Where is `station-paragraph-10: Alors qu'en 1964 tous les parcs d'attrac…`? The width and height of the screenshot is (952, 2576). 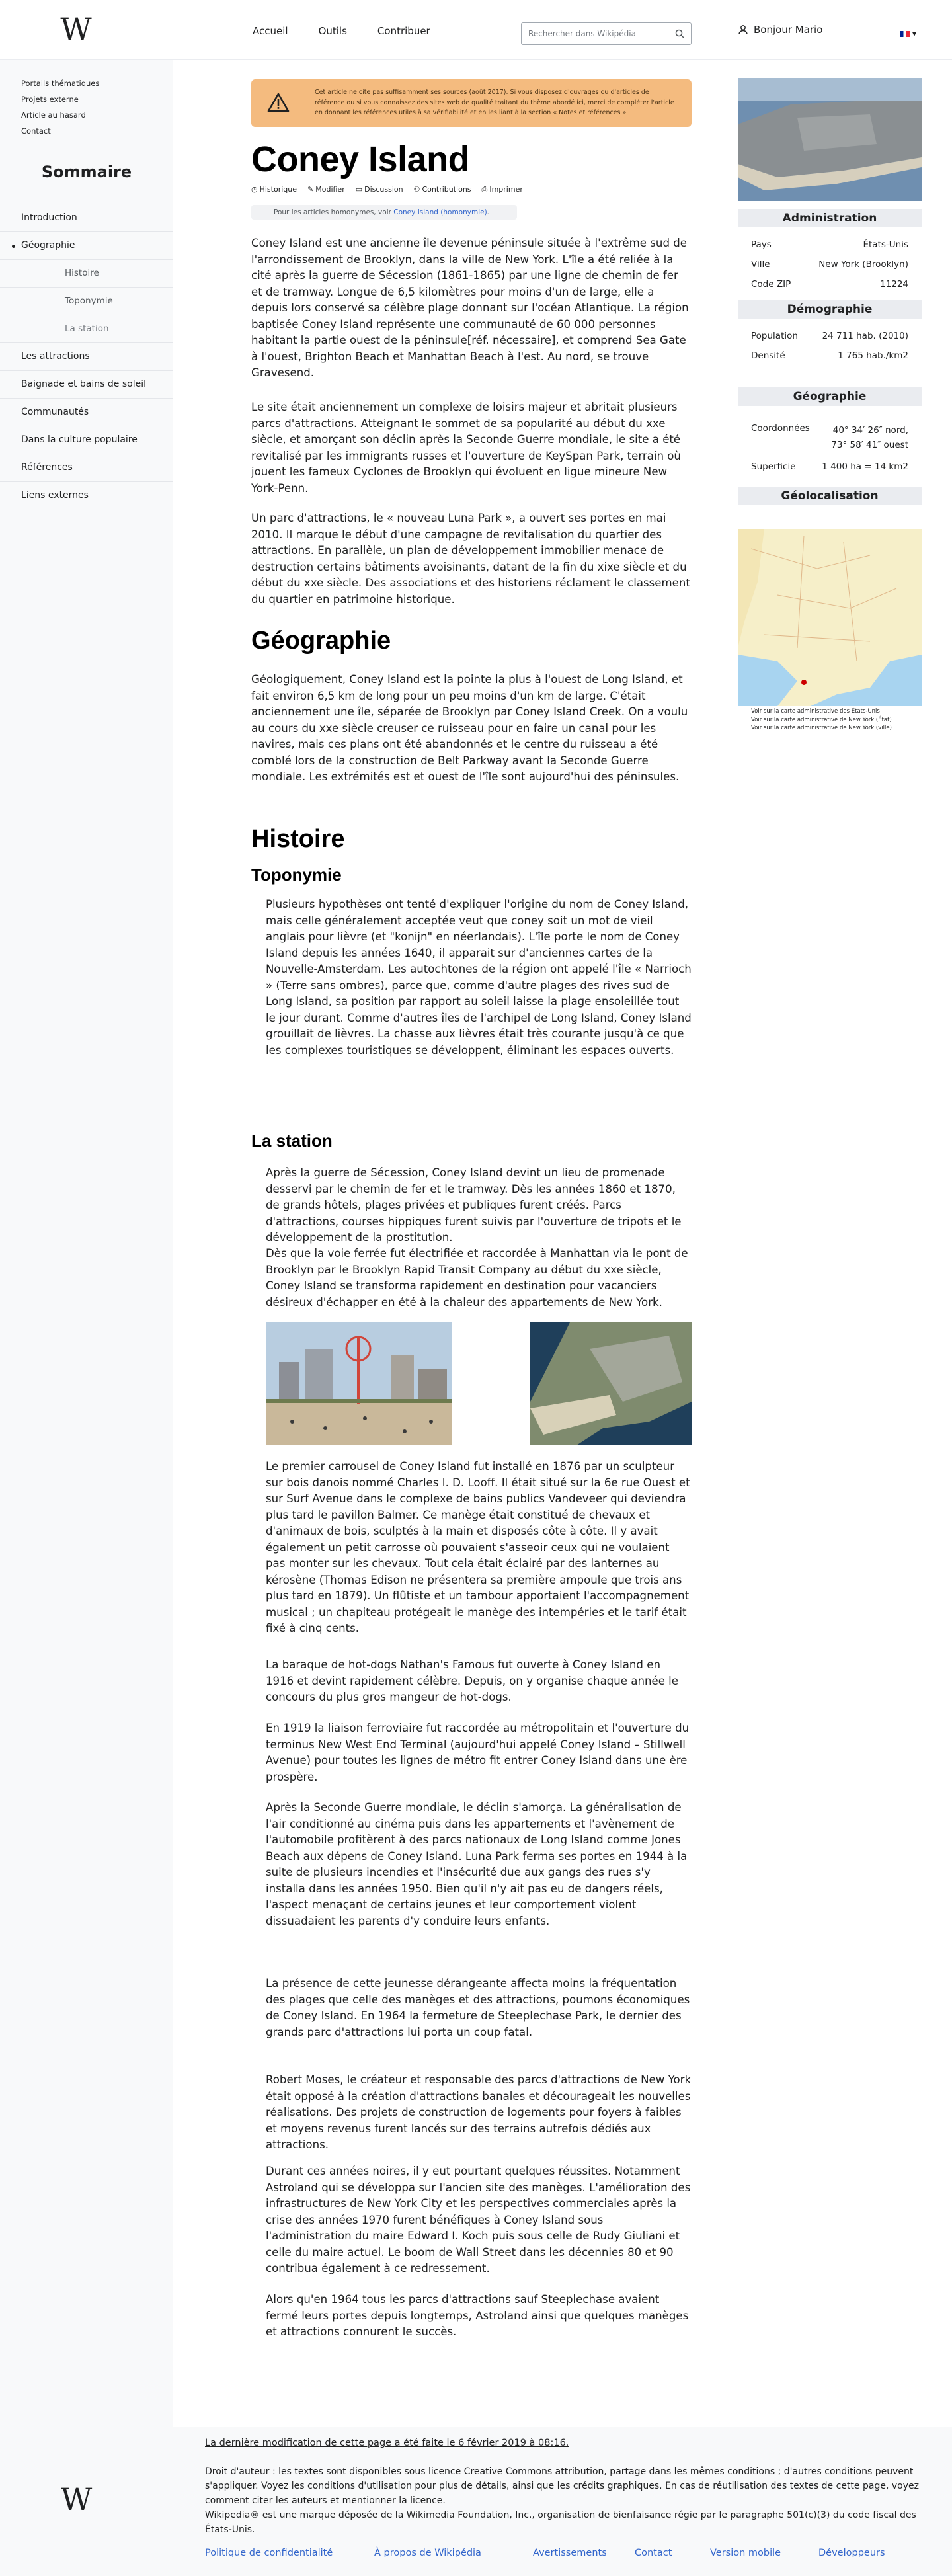
station-paragraph-10: Alors qu'en 1964 tous les parcs d'attrac… is located at coordinates (477, 2316).